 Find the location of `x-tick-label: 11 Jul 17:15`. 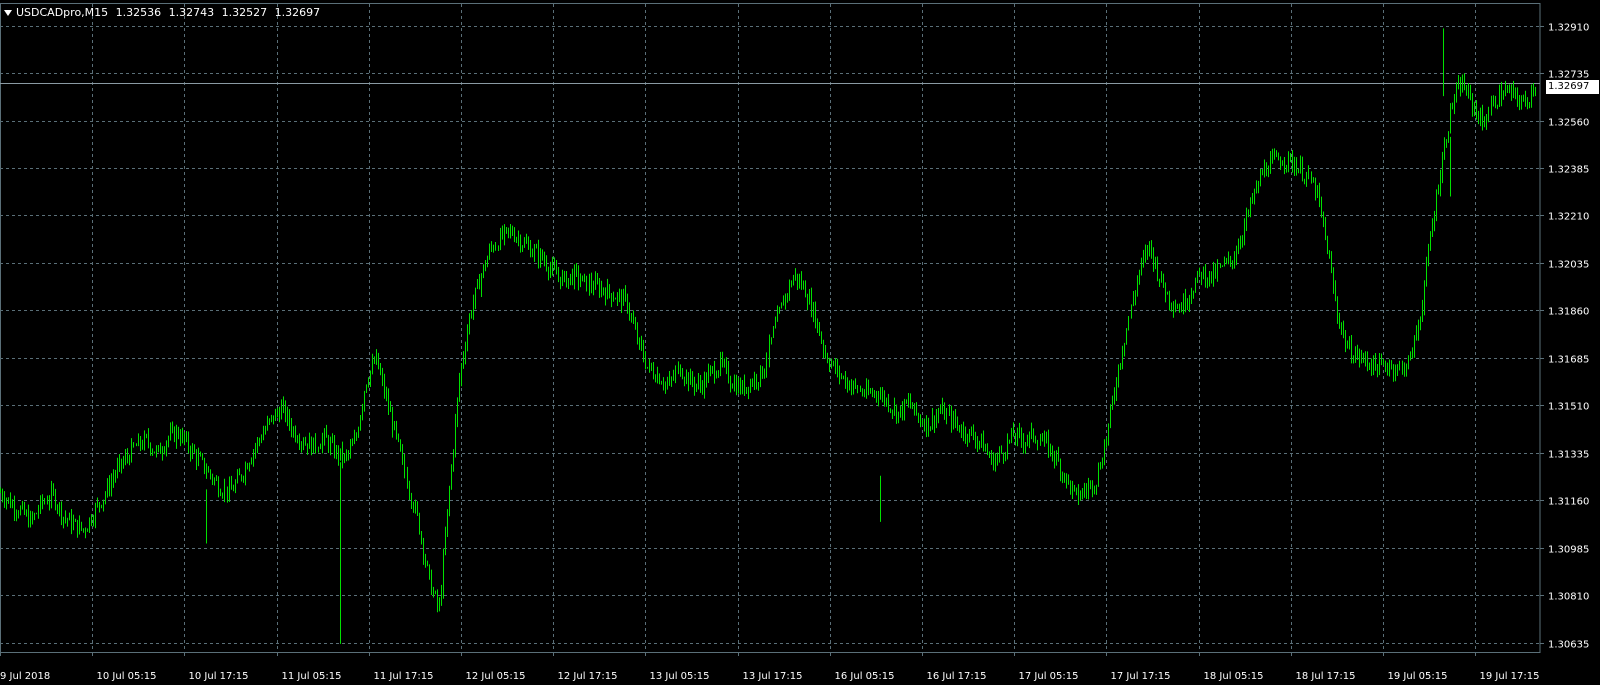

x-tick-label: 11 Jul 17:15 is located at coordinates (404, 676).